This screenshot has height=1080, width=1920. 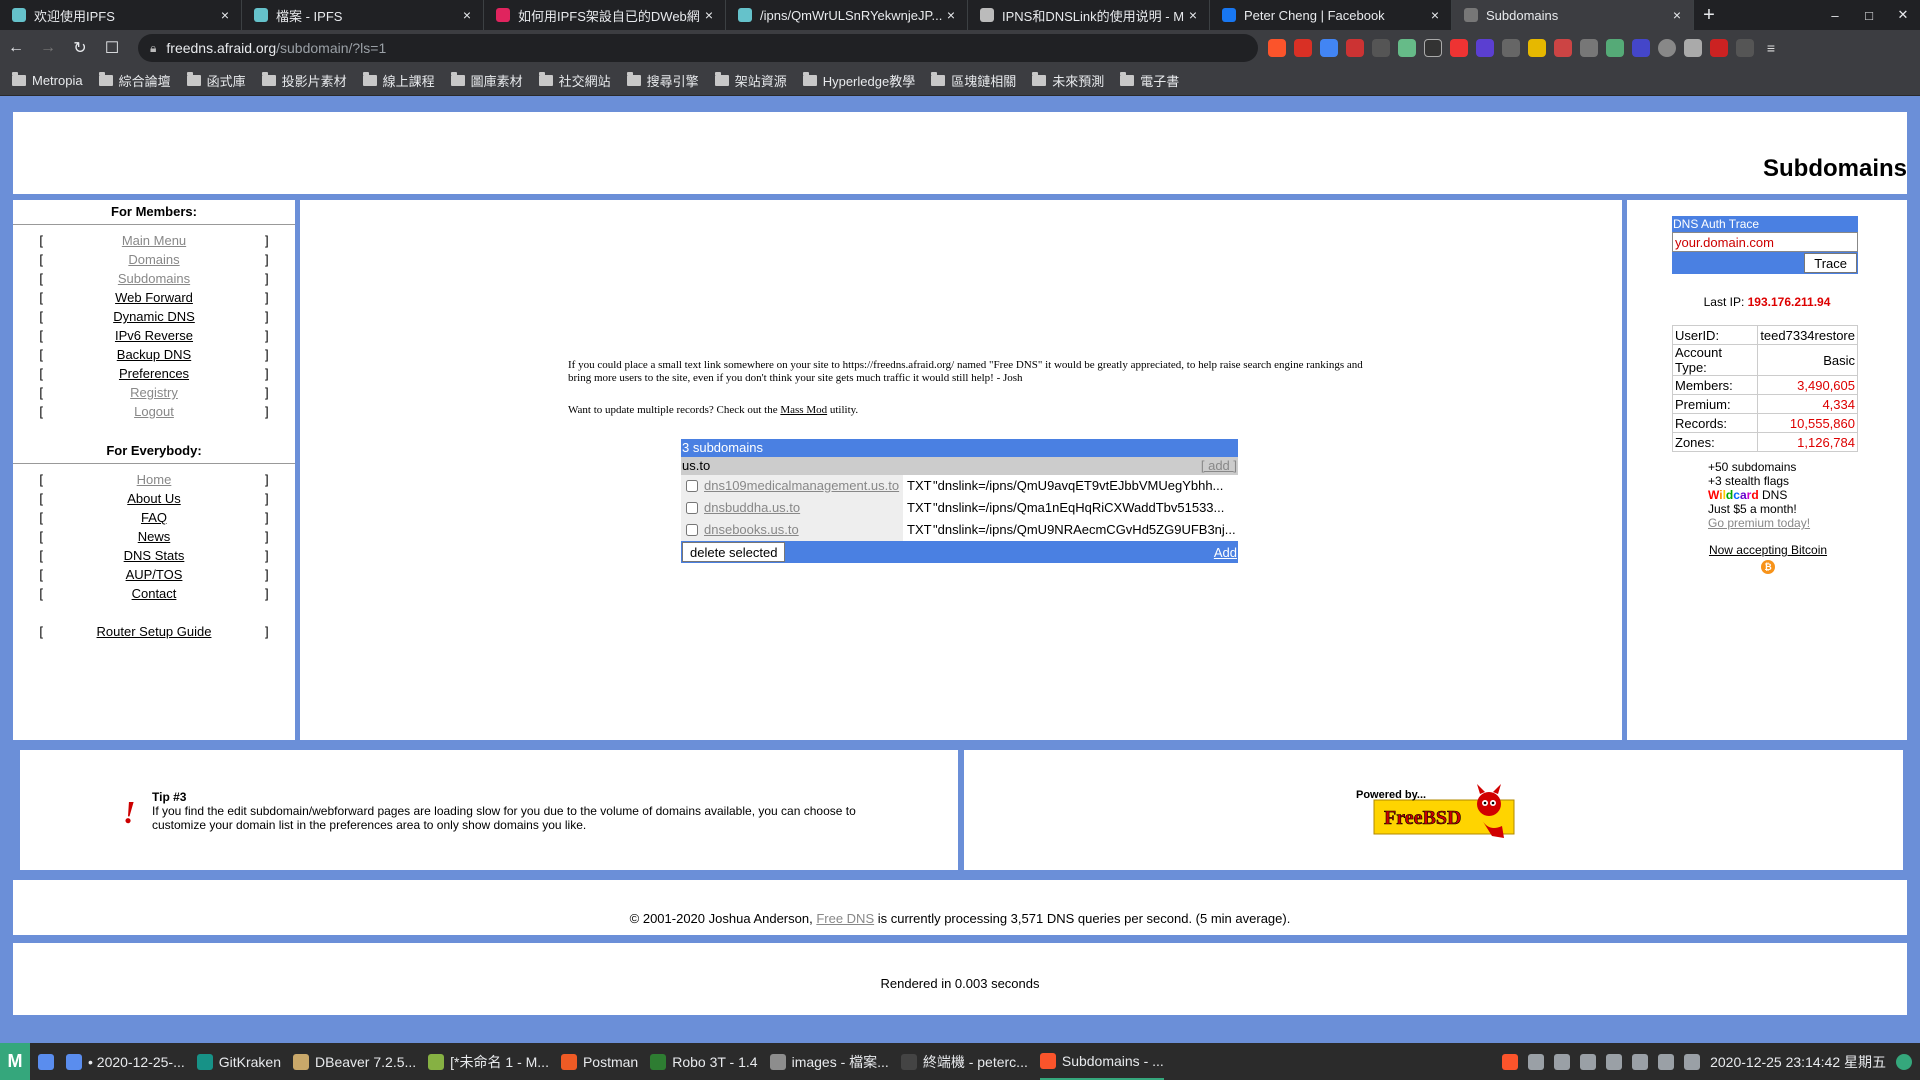 What do you see at coordinates (363, 15) in the screenshot?
I see `browser-tab: 檔案 - IPFS ×` at bounding box center [363, 15].